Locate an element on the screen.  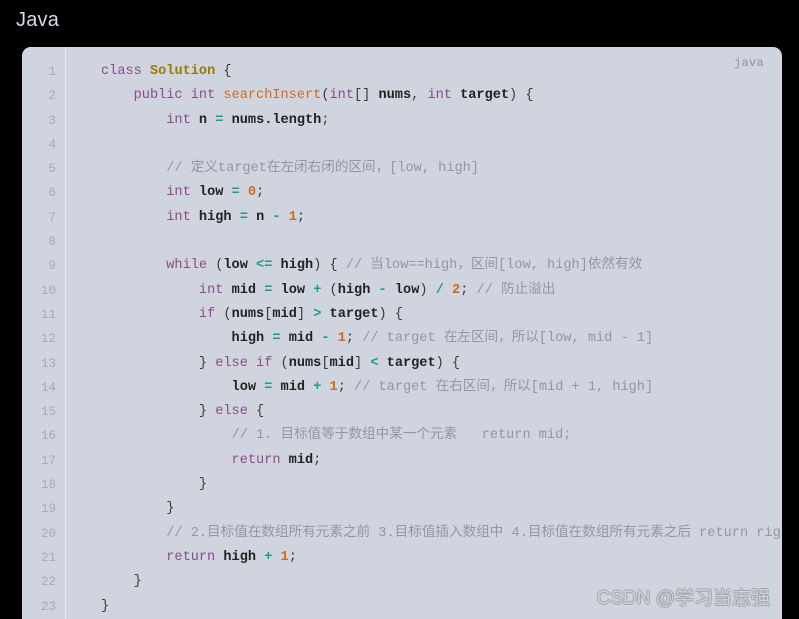
line-number: 12 is located at coordinates (48, 339).